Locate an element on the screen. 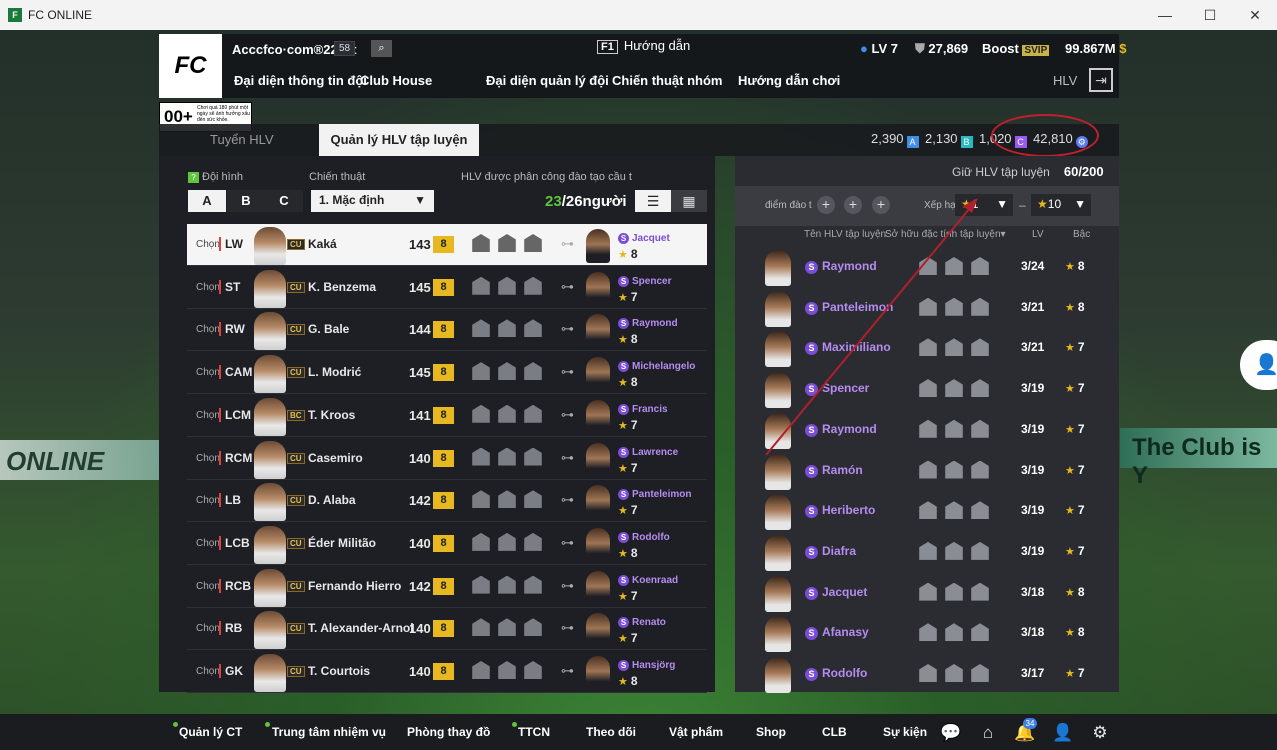 The image size is (1277, 750). bottom-nav-follow: Theo dõi is located at coordinates (611, 732).